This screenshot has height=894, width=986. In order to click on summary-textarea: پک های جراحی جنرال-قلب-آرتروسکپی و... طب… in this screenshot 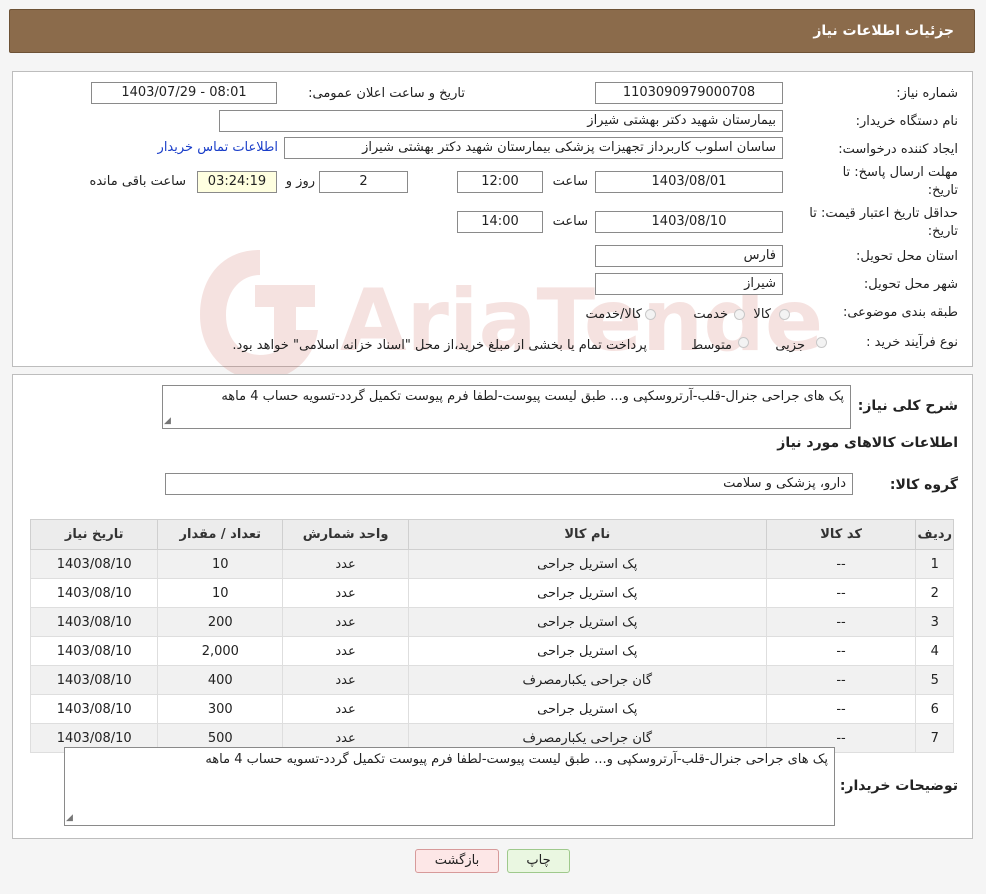, I will do `click(506, 407)`.